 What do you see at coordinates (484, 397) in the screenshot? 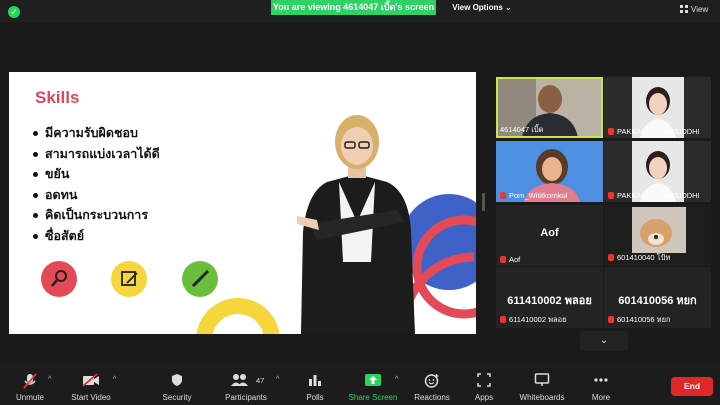
I see `apps-label: Apps` at bounding box center [484, 397].